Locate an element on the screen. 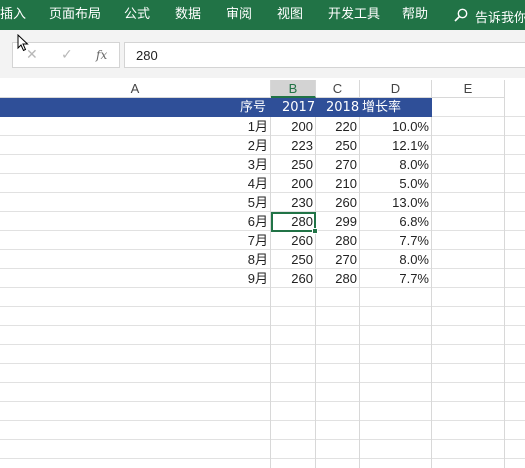 This screenshot has height=468, width=525. tab-help: 帮助 is located at coordinates (415, 15).